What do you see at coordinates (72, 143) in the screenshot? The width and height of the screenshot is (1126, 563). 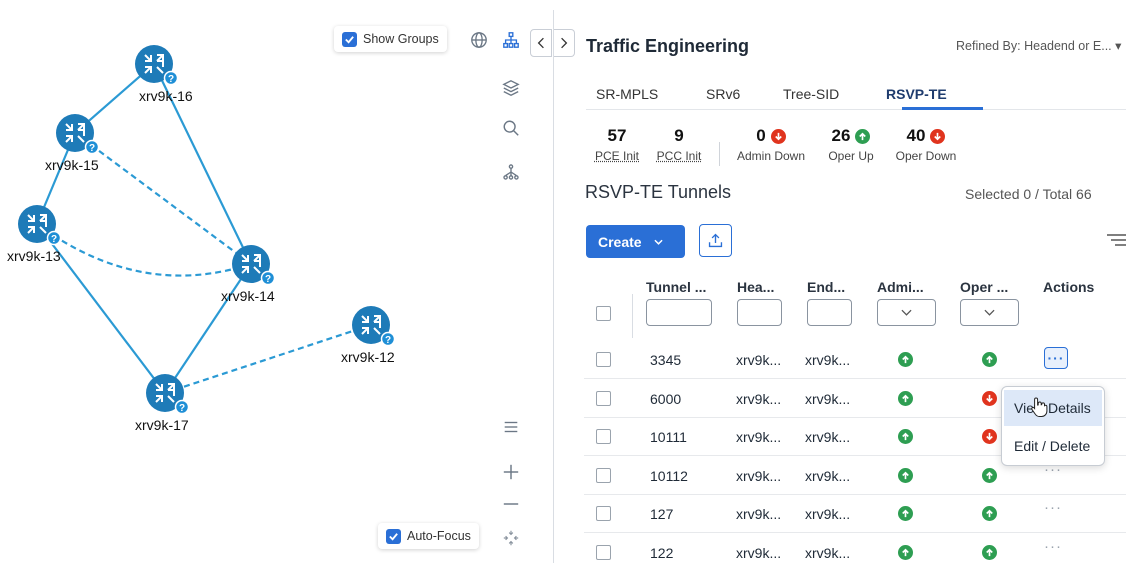 I see `router-node: ? xrv9k-15` at bounding box center [72, 143].